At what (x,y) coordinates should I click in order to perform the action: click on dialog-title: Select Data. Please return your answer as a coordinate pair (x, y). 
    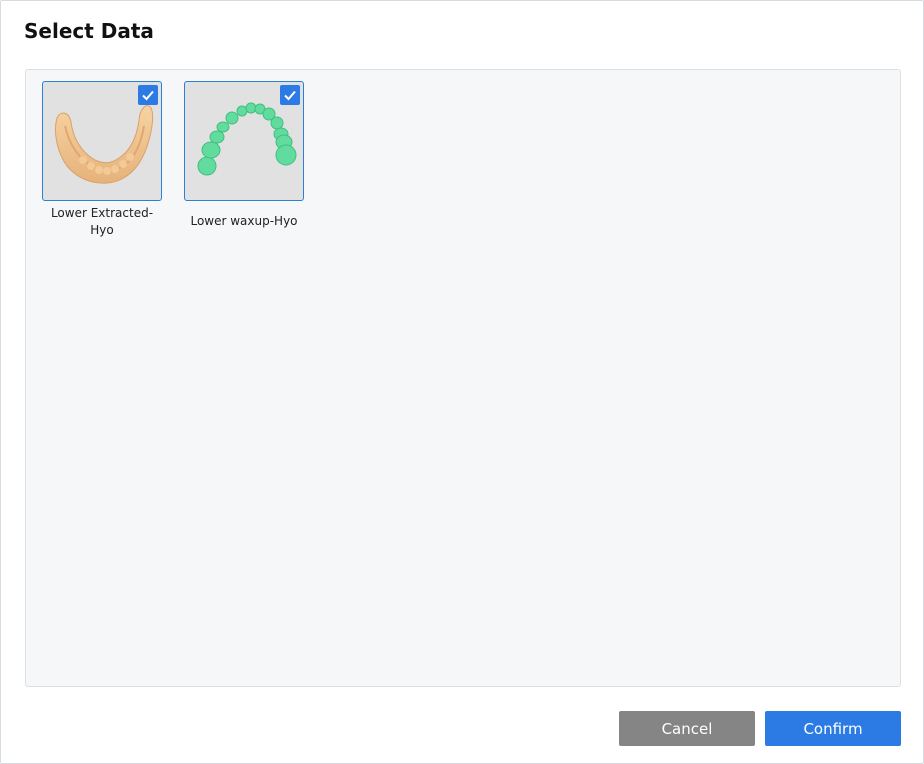
    Looking at the image, I should click on (89, 31).